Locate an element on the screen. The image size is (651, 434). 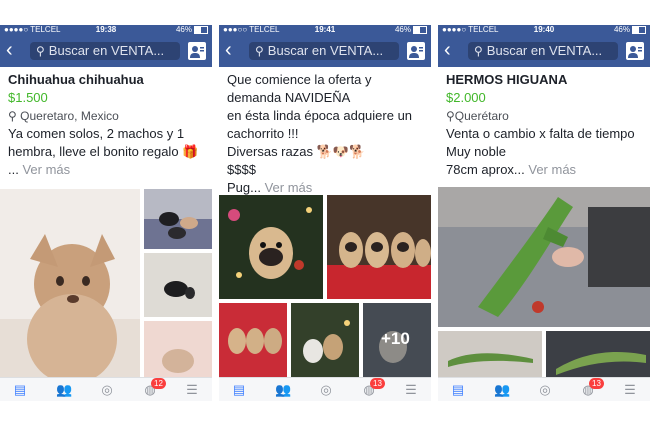
listing-desc-line: 78cm aprox... Ver más is located at coordinates (511, 169).